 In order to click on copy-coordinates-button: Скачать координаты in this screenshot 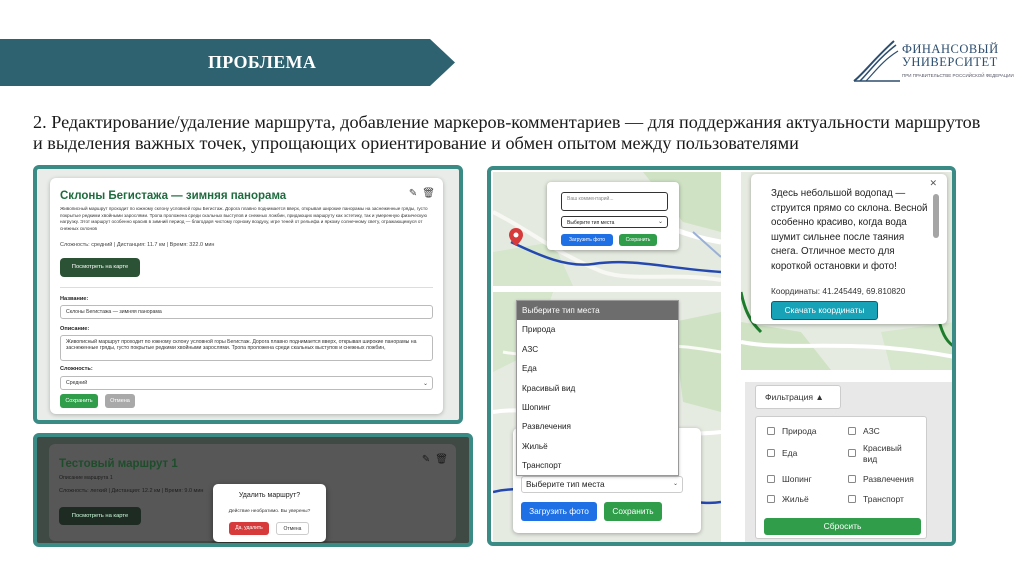, I will do `click(824, 310)`.